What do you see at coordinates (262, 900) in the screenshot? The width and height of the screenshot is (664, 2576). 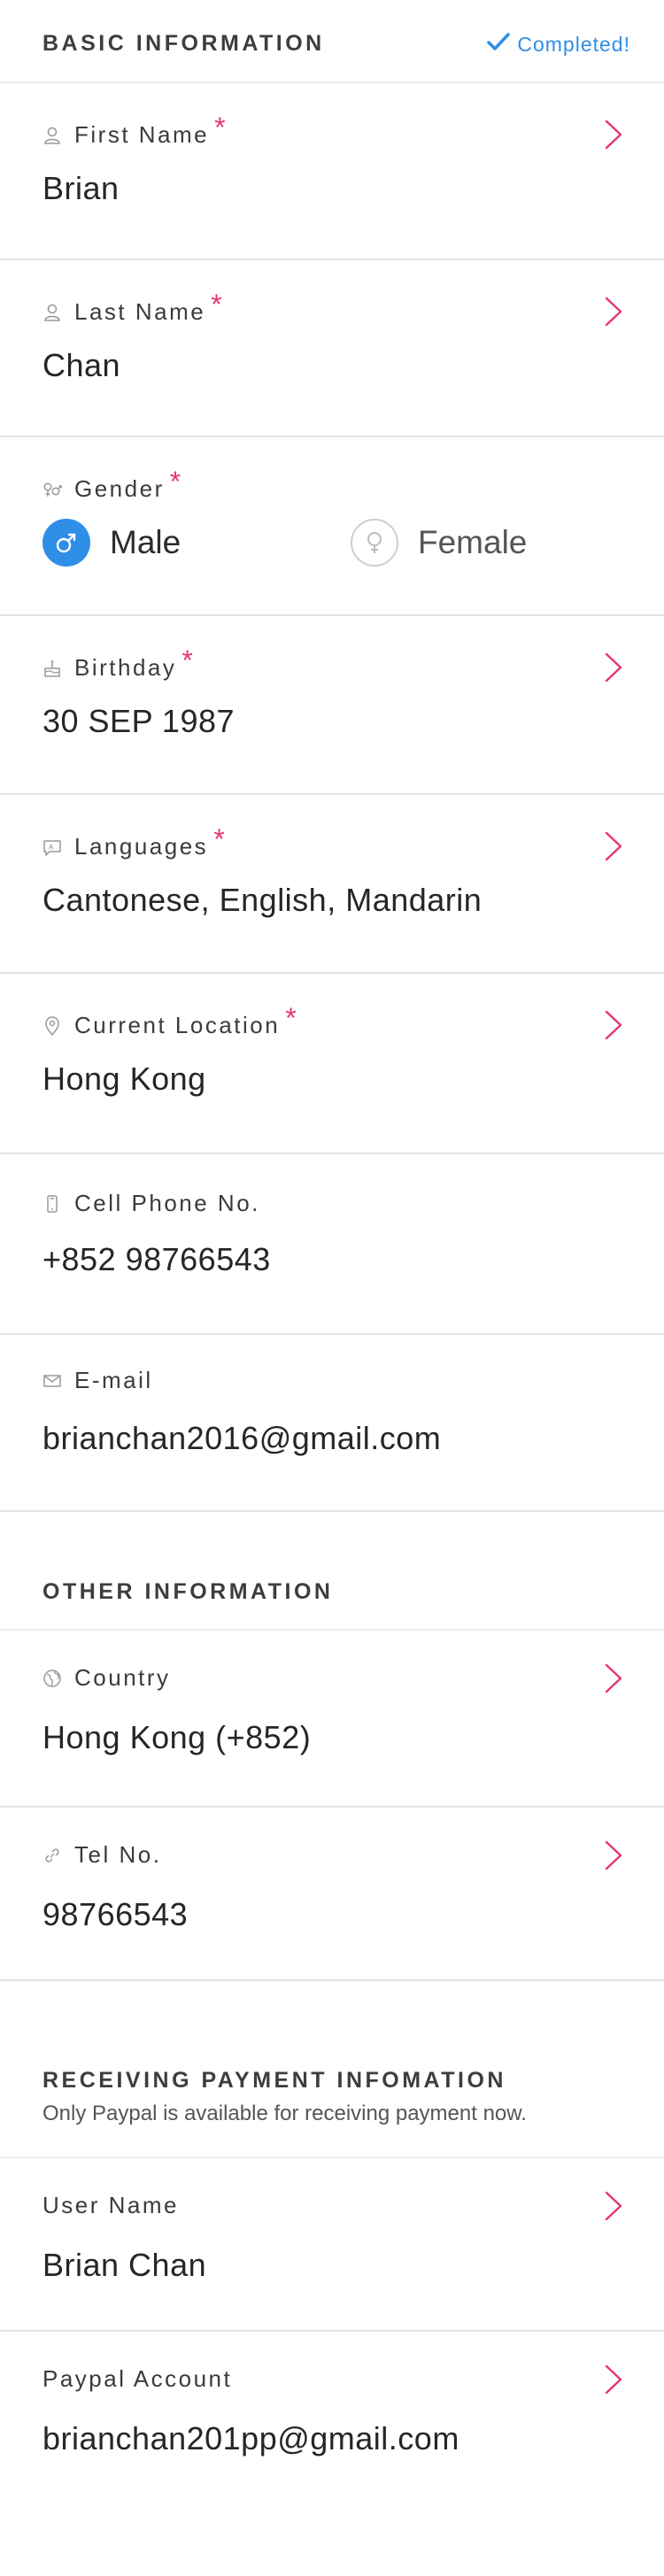 I see `languages-value: Cantonese, English, Mandarin` at bounding box center [262, 900].